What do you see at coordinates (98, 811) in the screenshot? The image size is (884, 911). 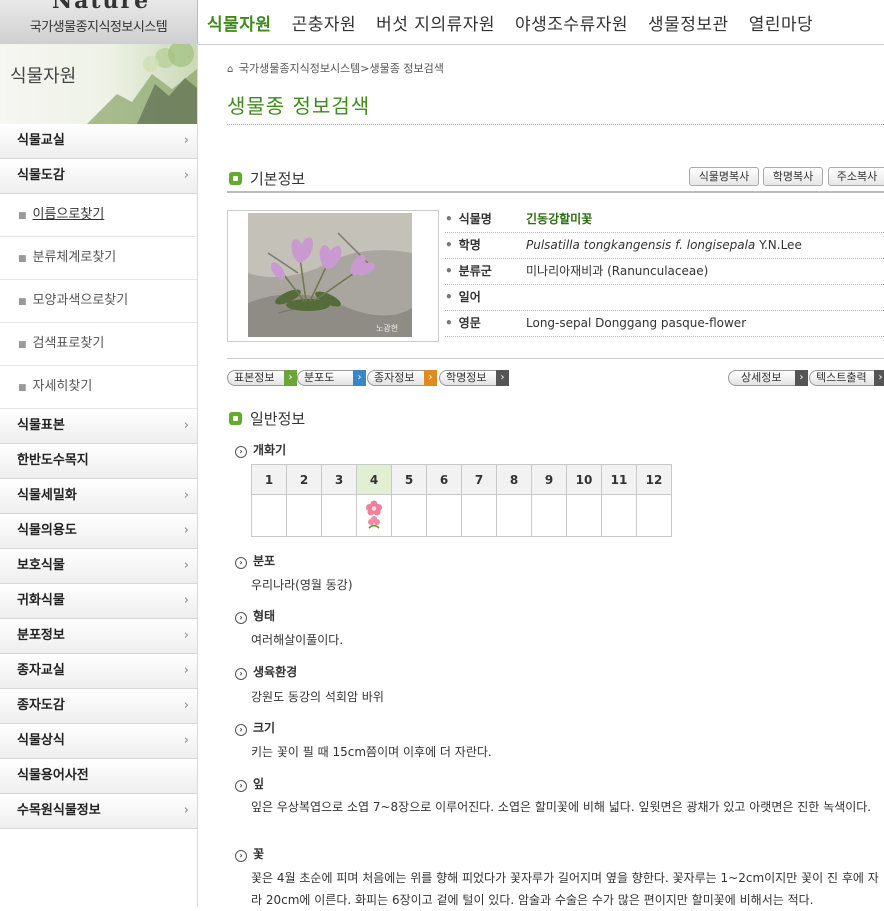 I see `sidebar-item-arboretum-plant-info: 수목원식물정보 ›` at bounding box center [98, 811].